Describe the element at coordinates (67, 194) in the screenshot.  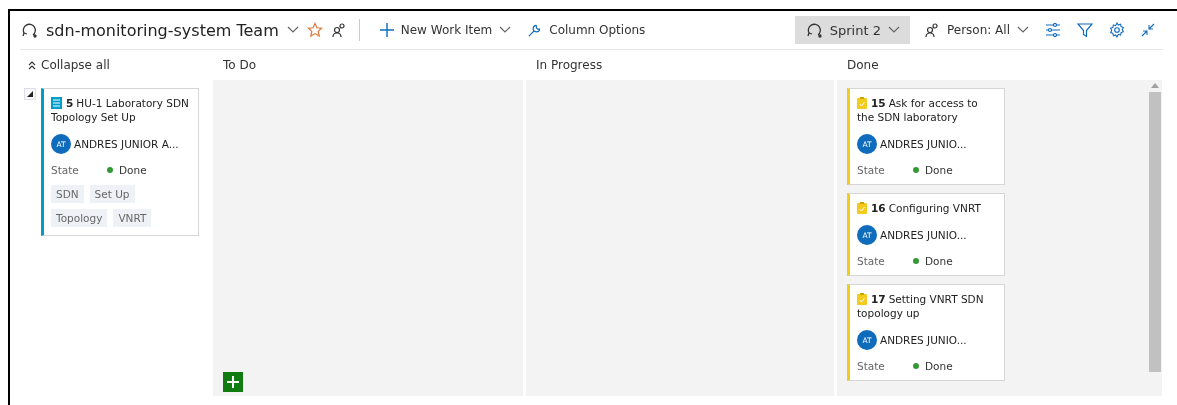
I see `tag: SDN` at that location.